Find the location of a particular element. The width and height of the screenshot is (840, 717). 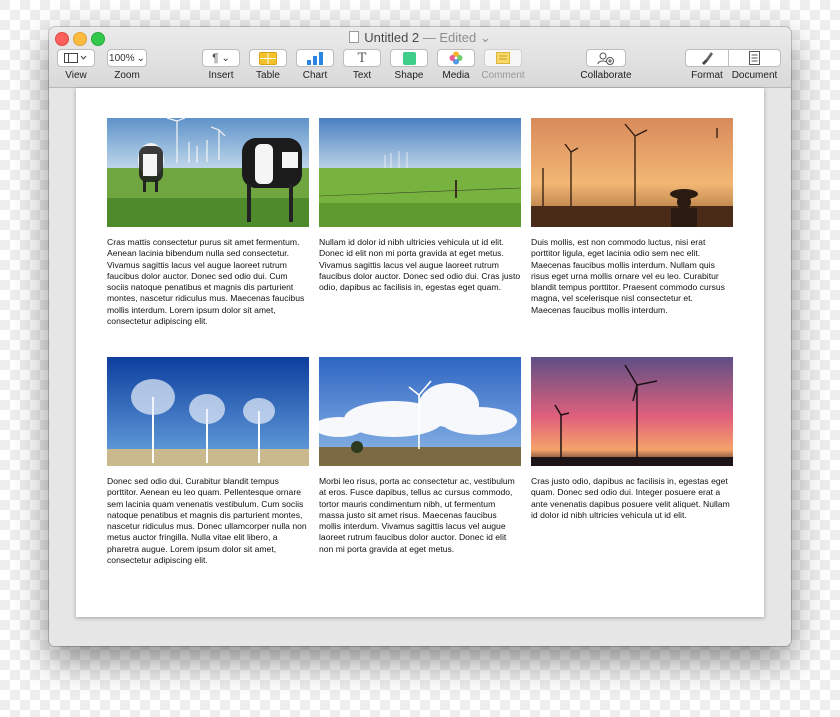

format-button is located at coordinates (707, 58).